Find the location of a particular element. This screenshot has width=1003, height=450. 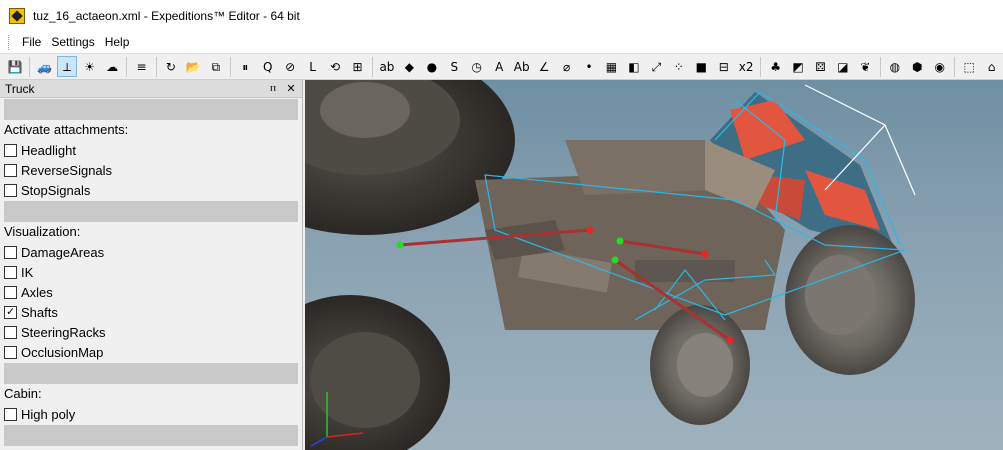

measure-angle-icon: ∠ is located at coordinates (544, 66).